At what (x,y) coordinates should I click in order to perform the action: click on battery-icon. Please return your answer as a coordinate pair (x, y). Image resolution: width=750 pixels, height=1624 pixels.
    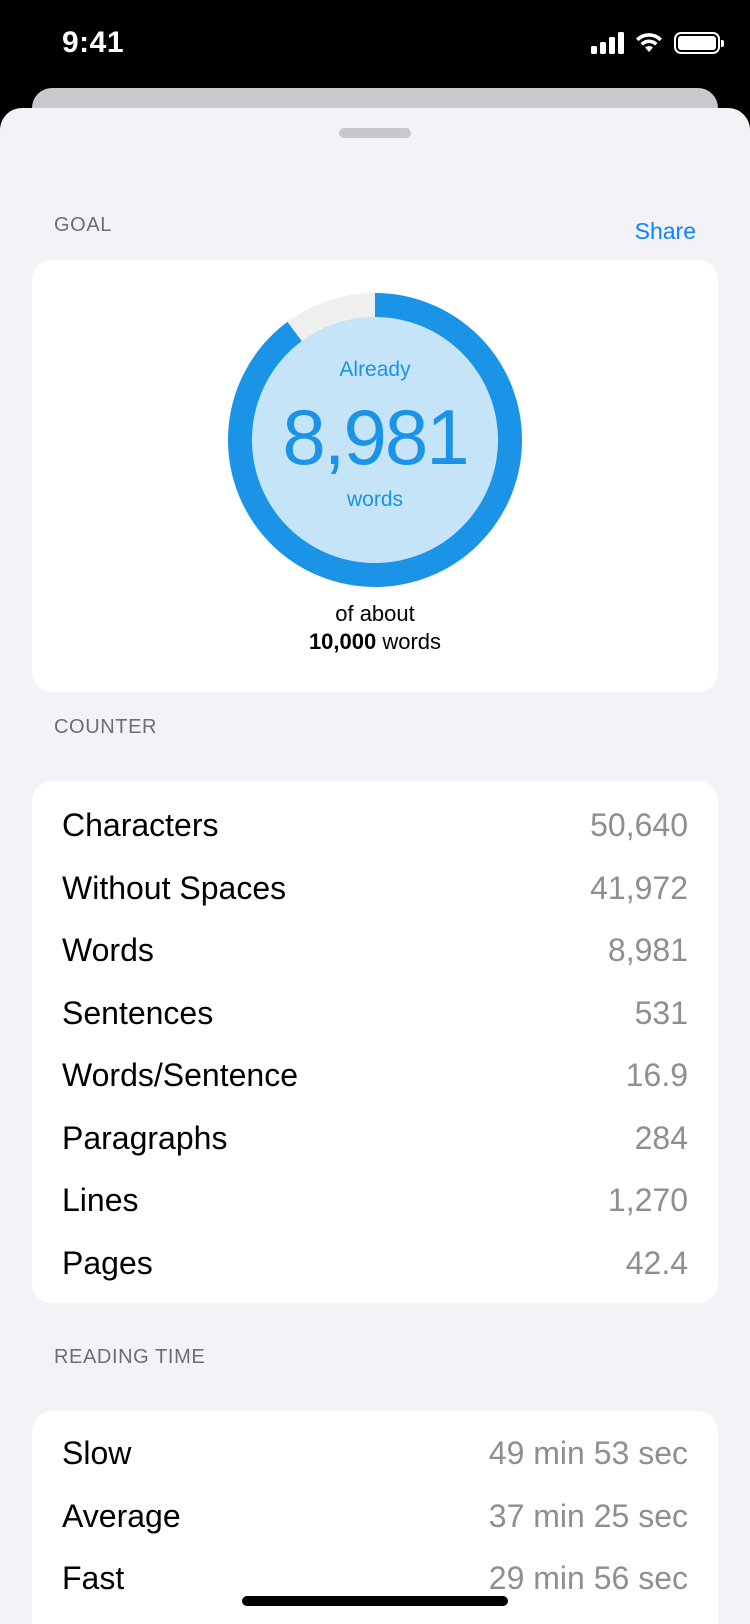
    Looking at the image, I should click on (699, 43).